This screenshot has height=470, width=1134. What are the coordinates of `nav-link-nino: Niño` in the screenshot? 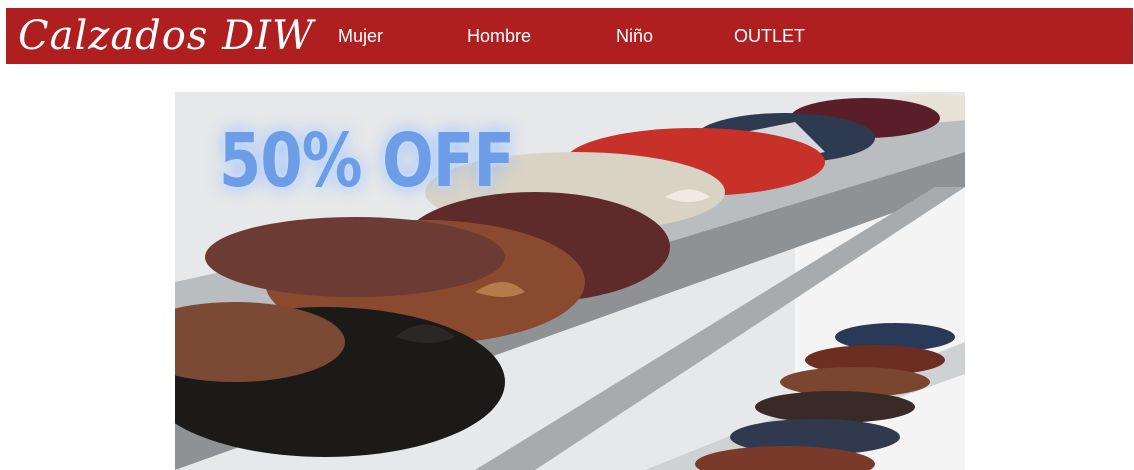 It's located at (634, 36).